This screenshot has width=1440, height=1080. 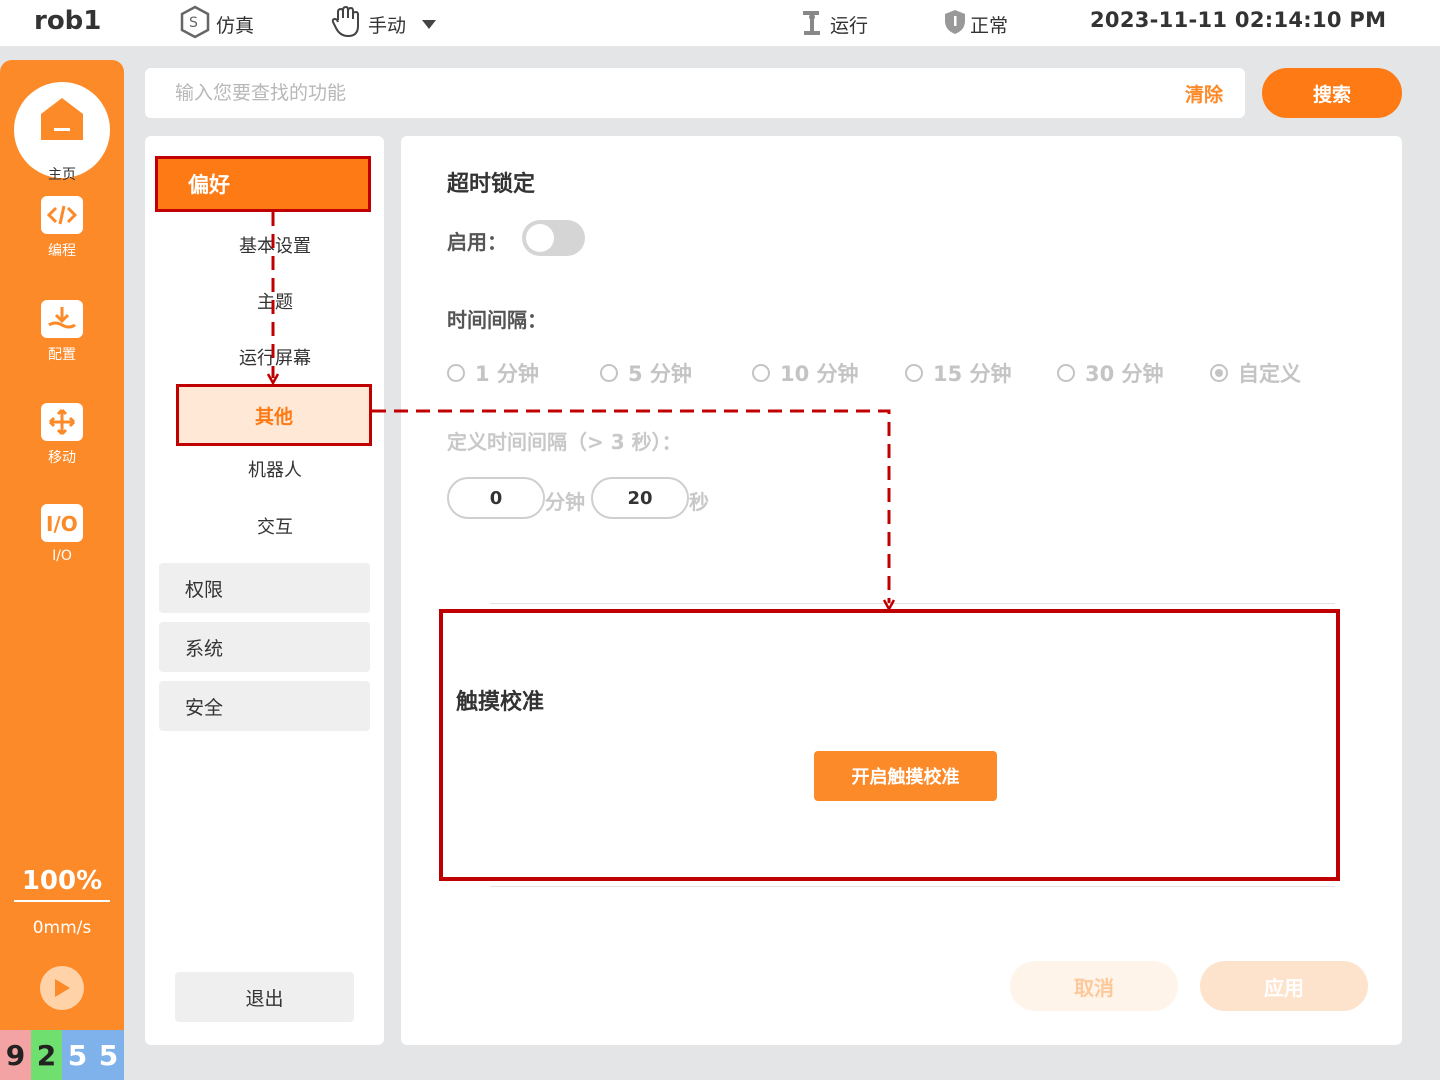 What do you see at coordinates (349, 24) in the screenshot?
I see `hand-icon` at bounding box center [349, 24].